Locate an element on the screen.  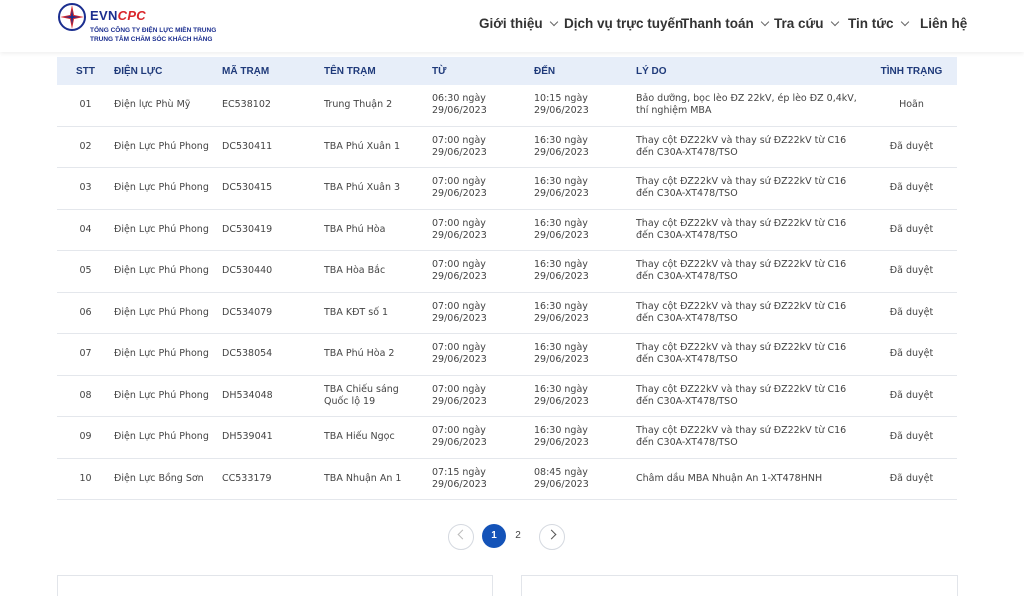
cell-ma-tram: DC530419 is located at coordinates (273, 230).